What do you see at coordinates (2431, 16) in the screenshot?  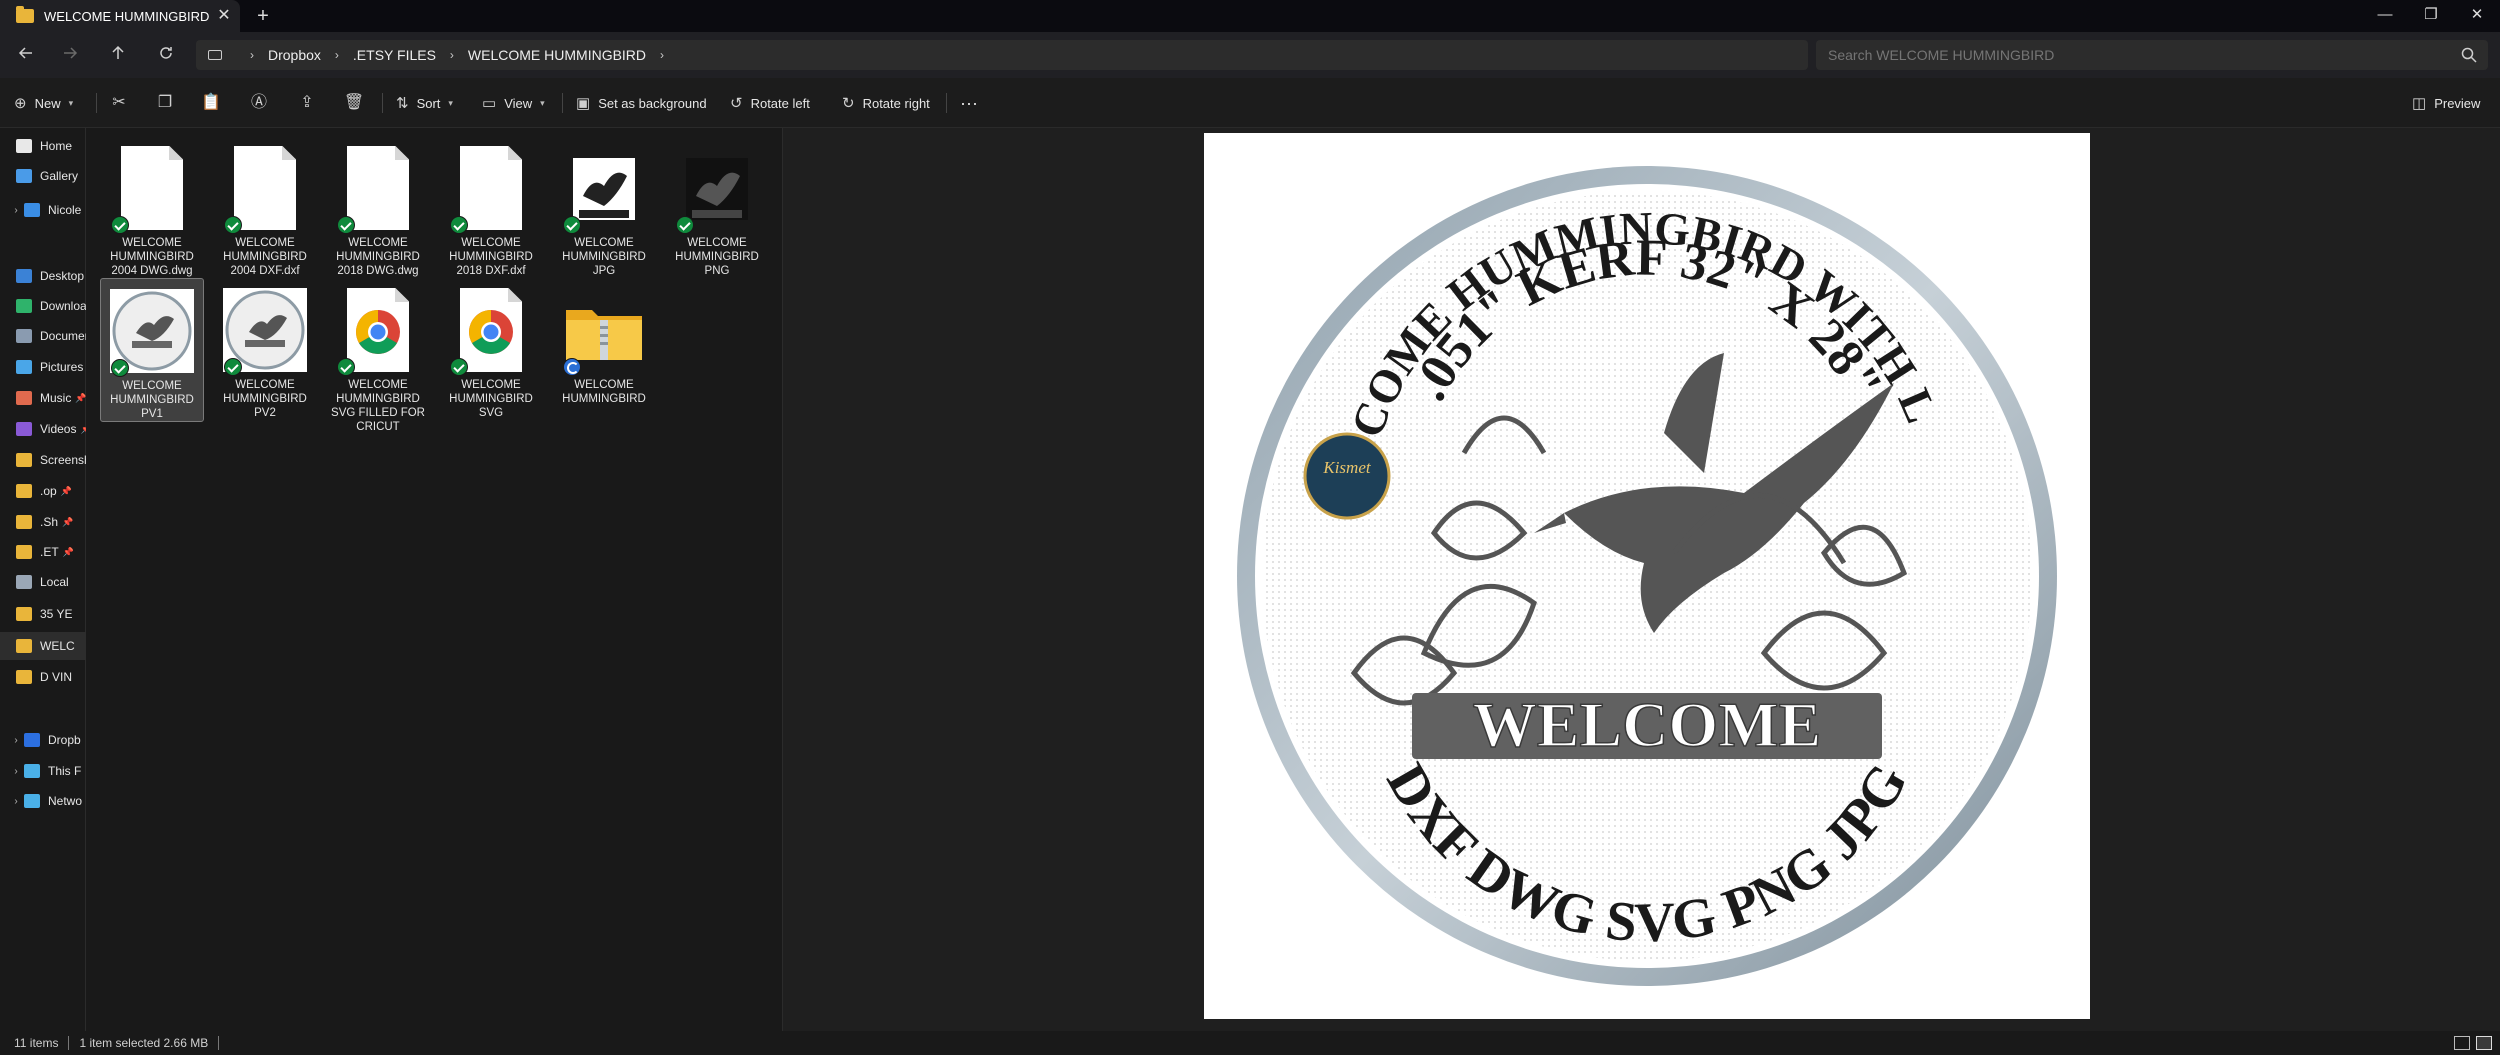 I see `maximize-button: ❐` at bounding box center [2431, 16].